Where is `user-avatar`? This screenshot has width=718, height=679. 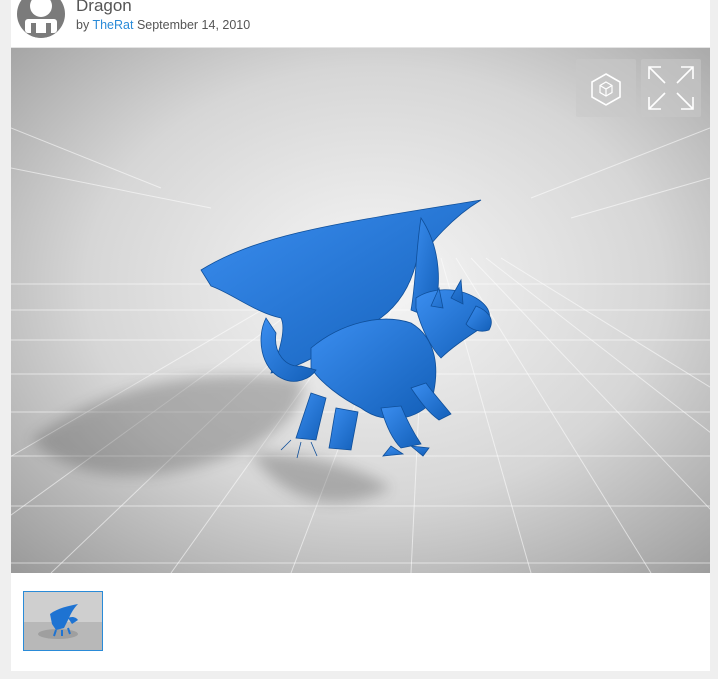 user-avatar is located at coordinates (41, 19).